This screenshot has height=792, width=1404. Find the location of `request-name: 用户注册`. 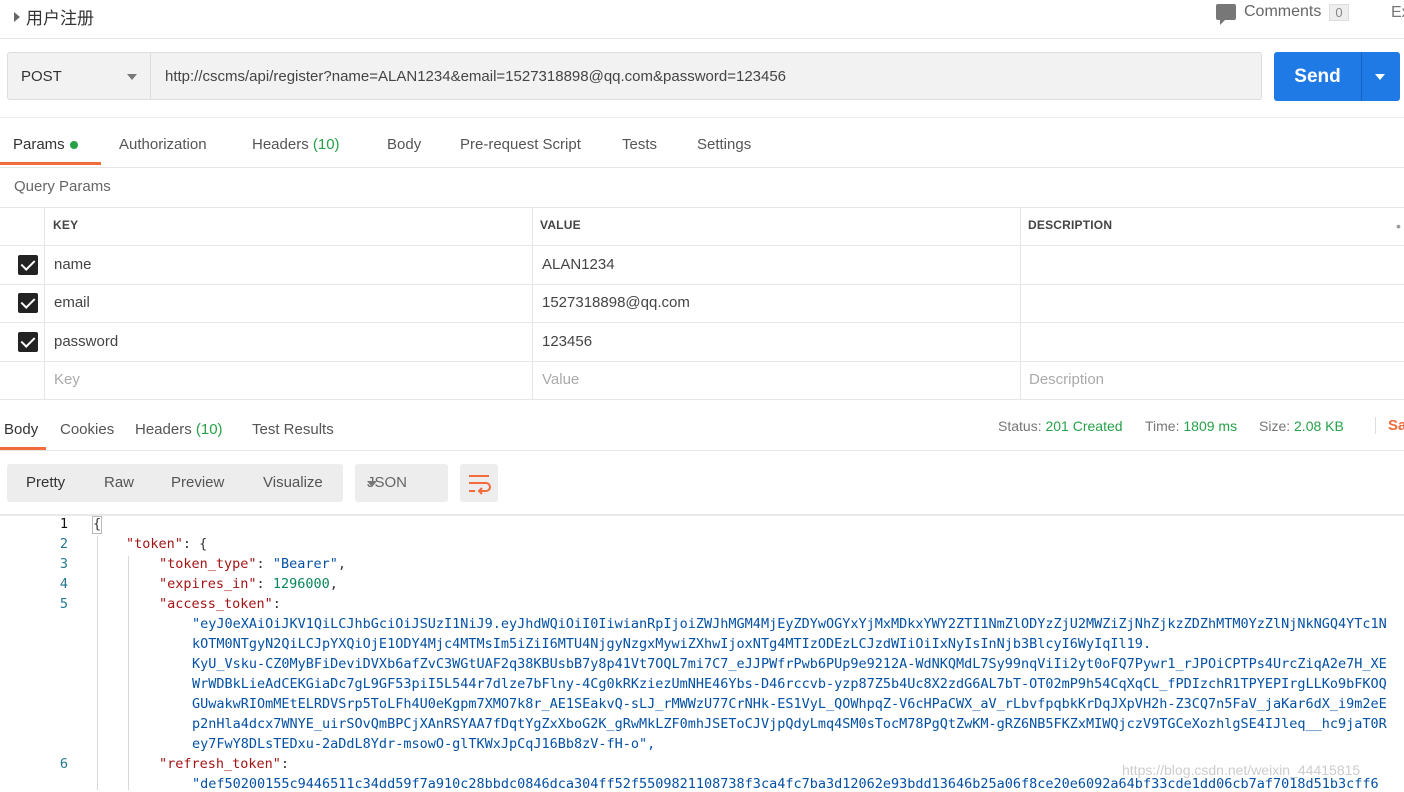

request-name: 用户注册 is located at coordinates (54, 16).